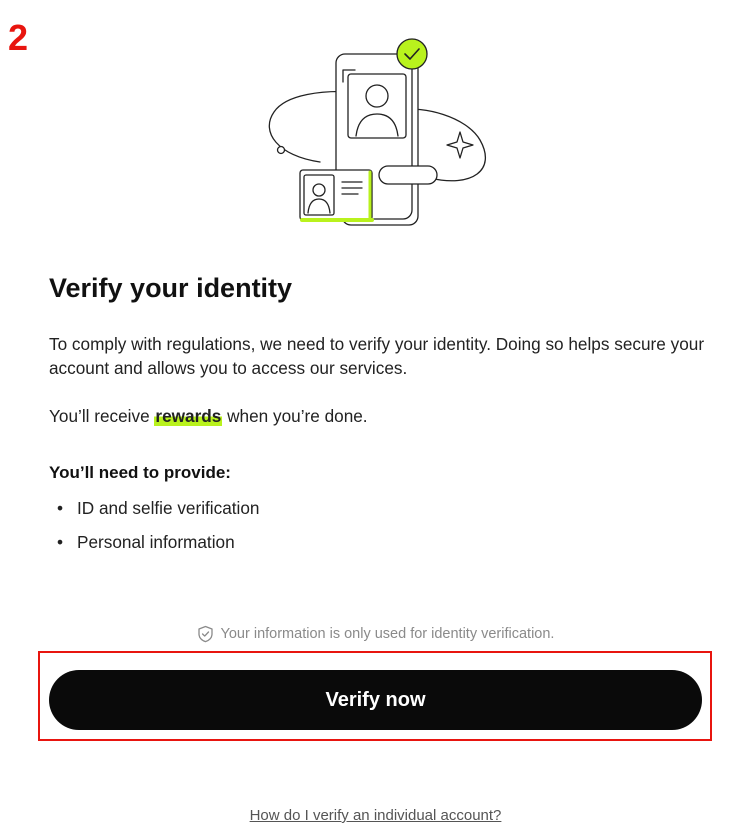  What do you see at coordinates (377, 132) in the screenshot?
I see `id-verification-illustration` at bounding box center [377, 132].